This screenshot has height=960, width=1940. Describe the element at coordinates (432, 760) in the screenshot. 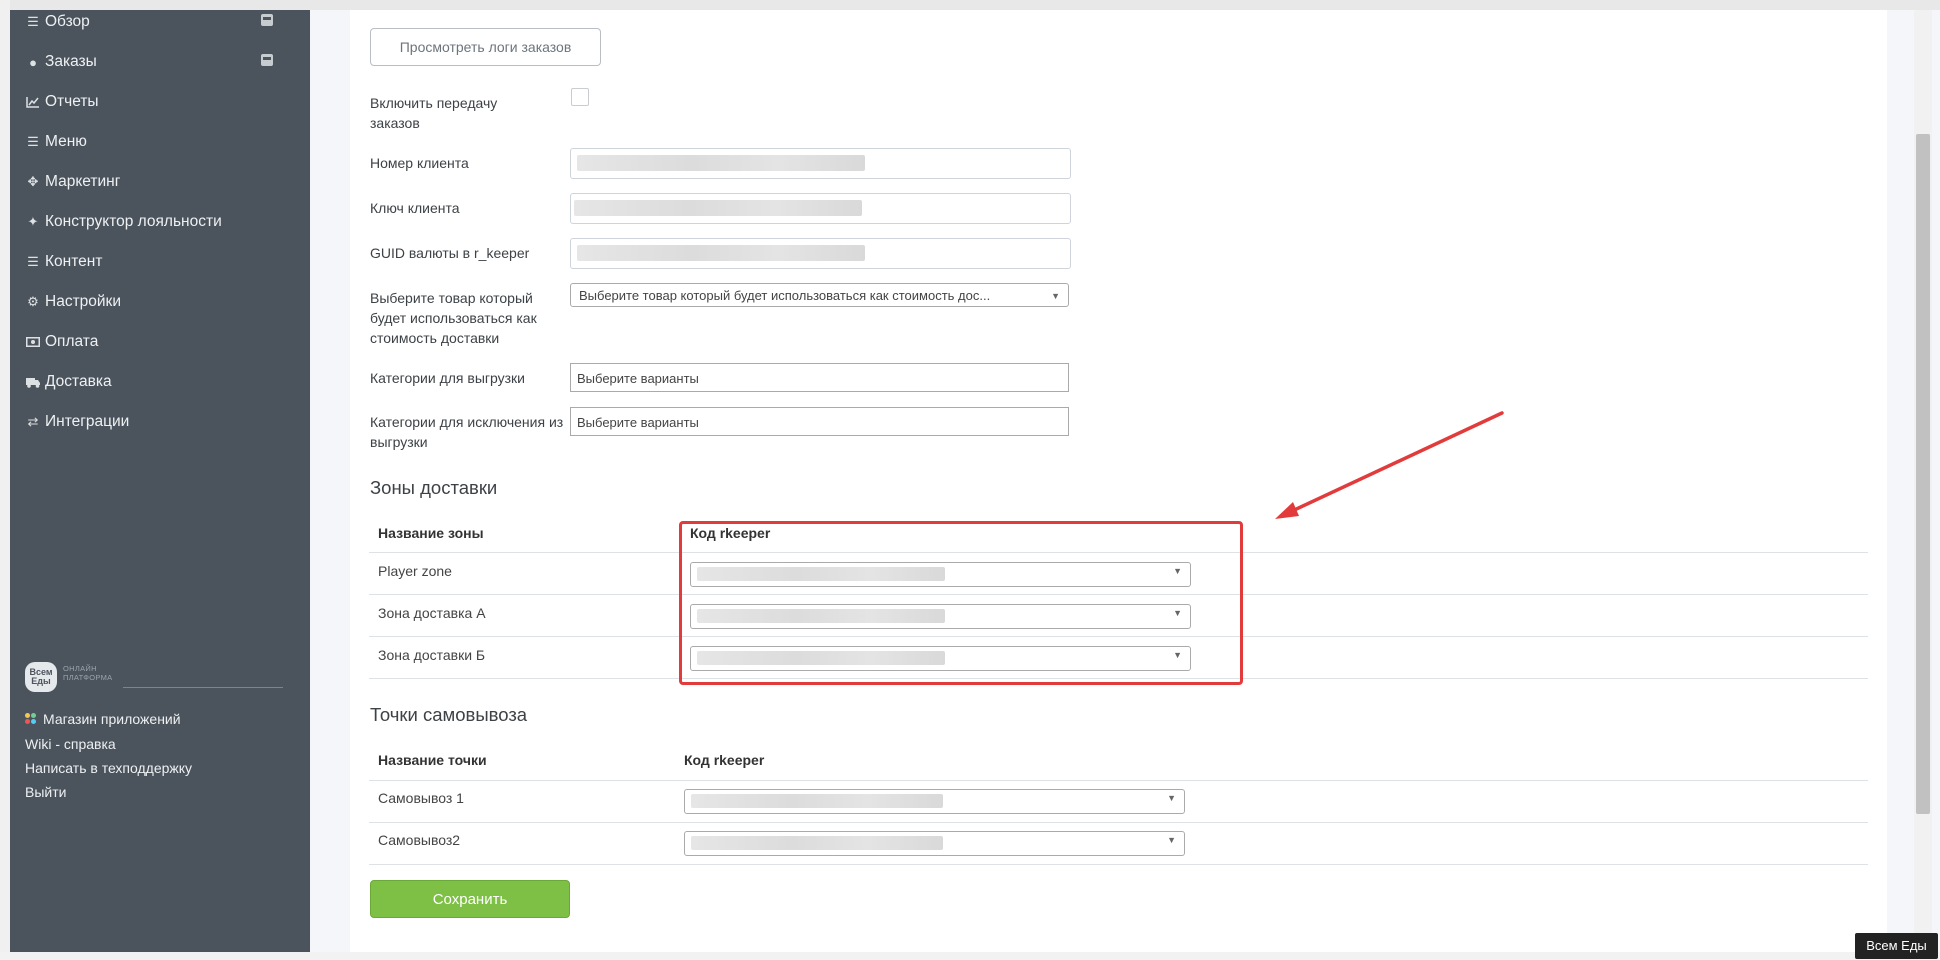

I see `point-name-header: Название точки` at that location.